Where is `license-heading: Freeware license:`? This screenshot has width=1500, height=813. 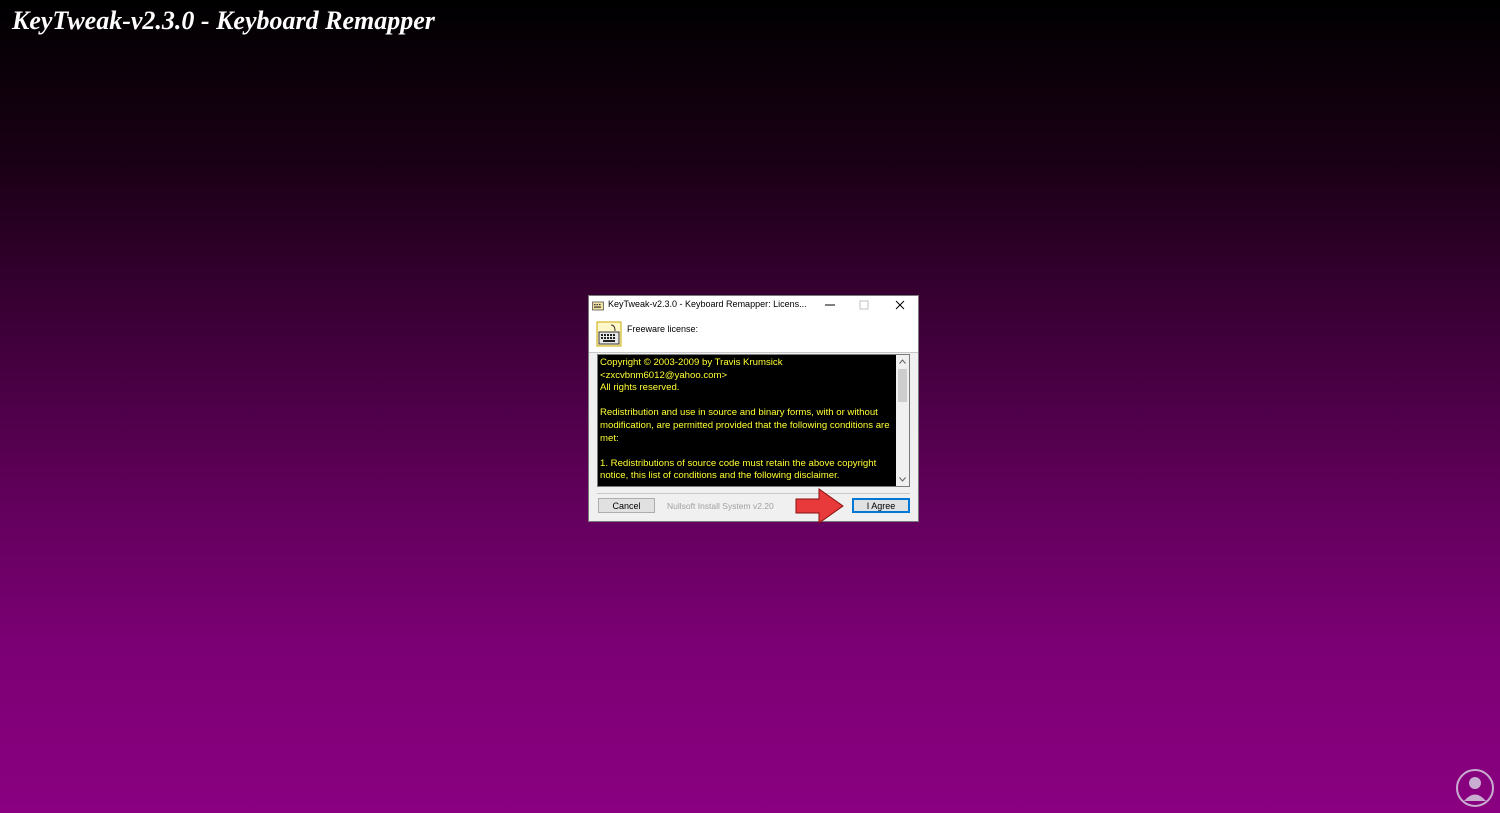 license-heading: Freeware license: is located at coordinates (663, 329).